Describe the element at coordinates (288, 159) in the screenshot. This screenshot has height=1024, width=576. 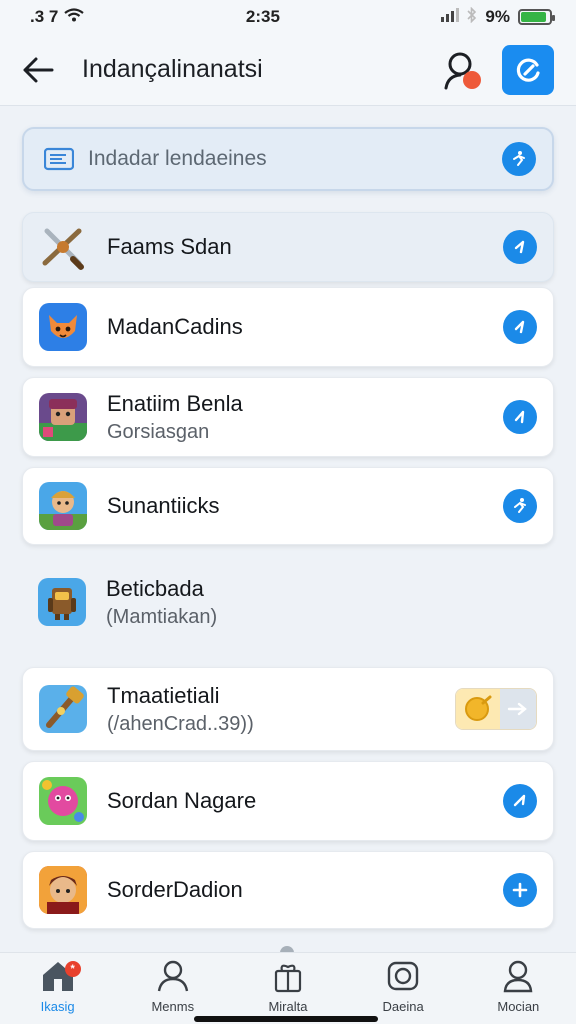
I see `search-input: Indadar lendaeines` at that location.